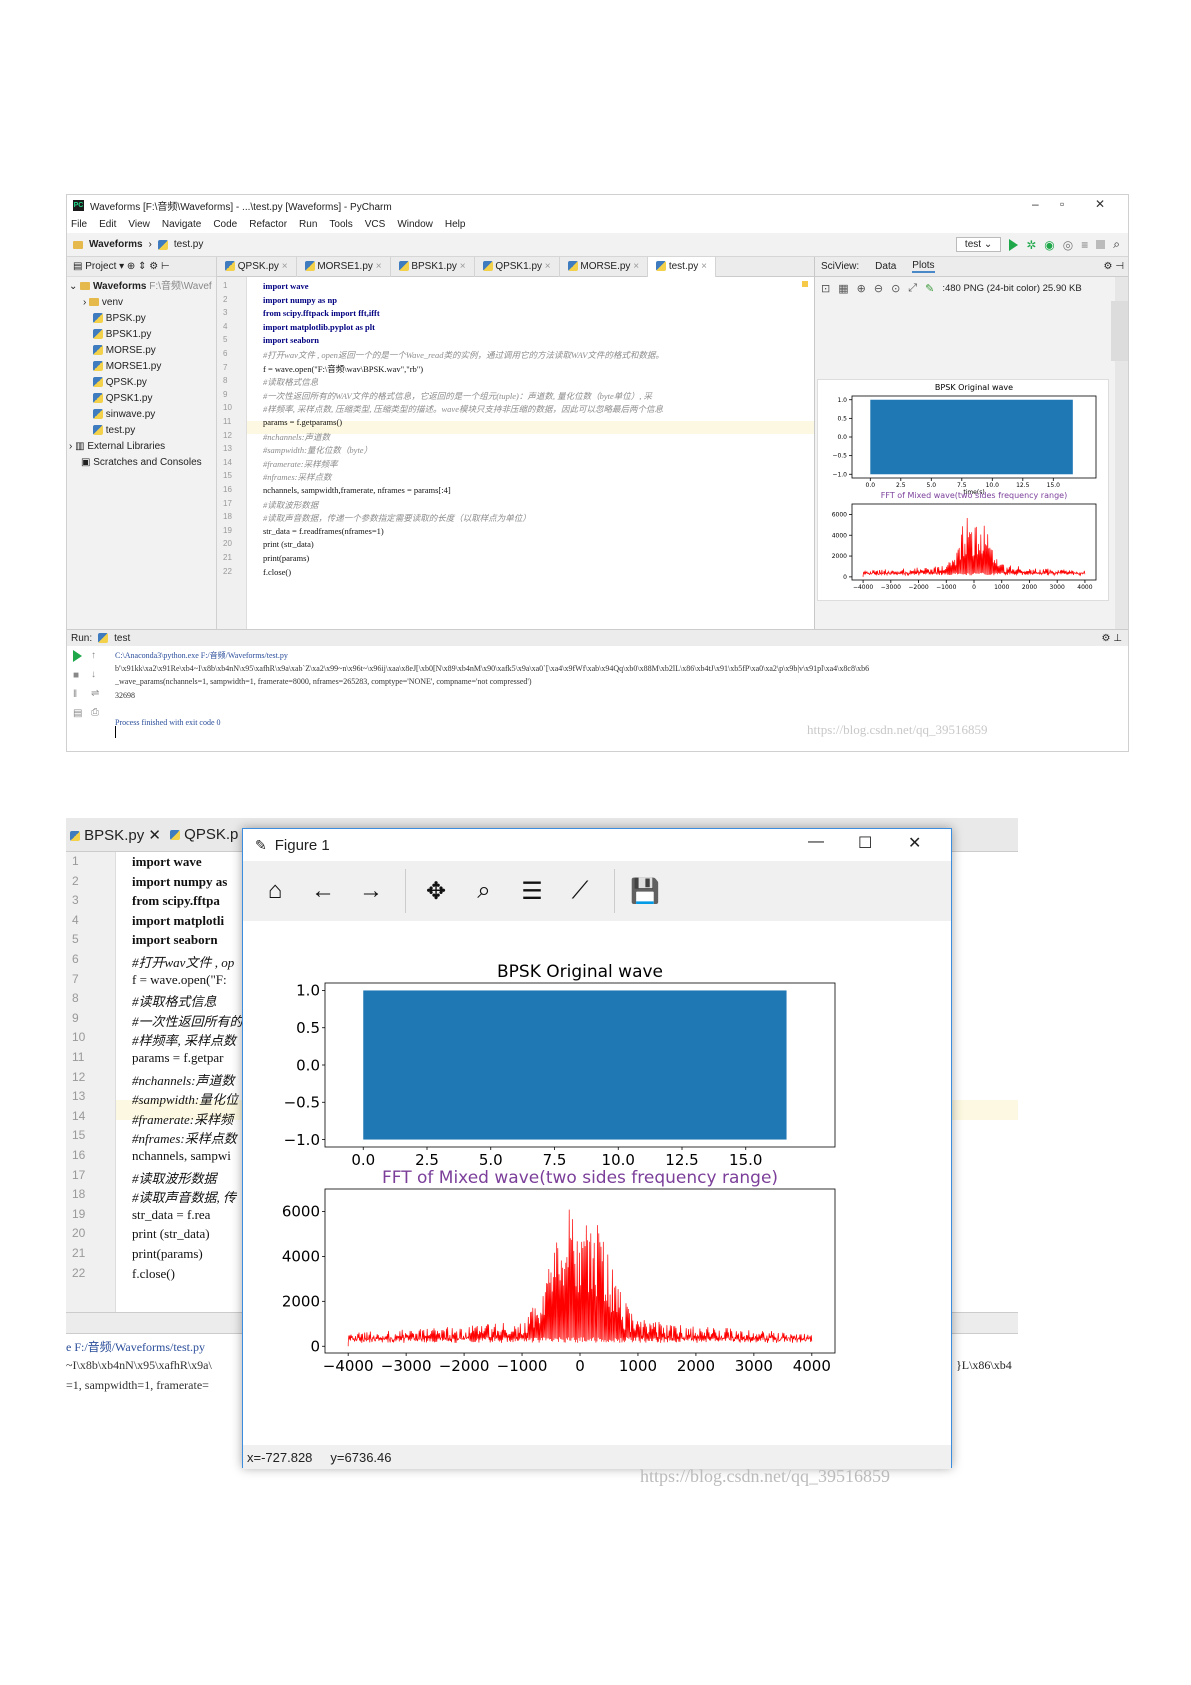 The height and width of the screenshot is (1685, 1191). Describe the element at coordinates (1101, 244) in the screenshot. I see `stop-icon` at that location.